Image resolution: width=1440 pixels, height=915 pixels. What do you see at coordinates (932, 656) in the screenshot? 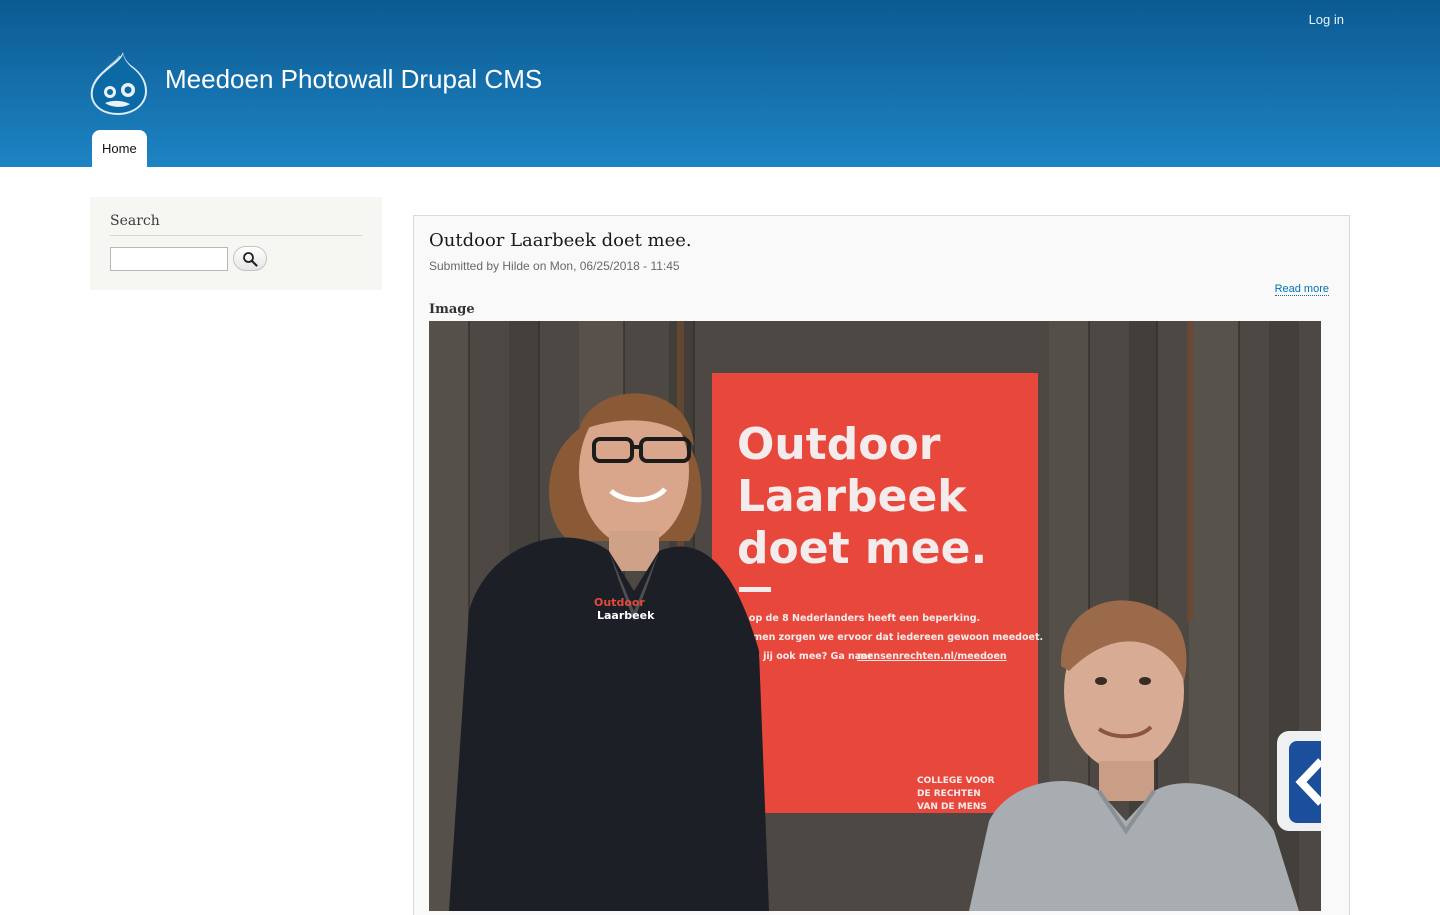
I see `poster-link: mensenrechten.nl/meedoen` at bounding box center [932, 656].